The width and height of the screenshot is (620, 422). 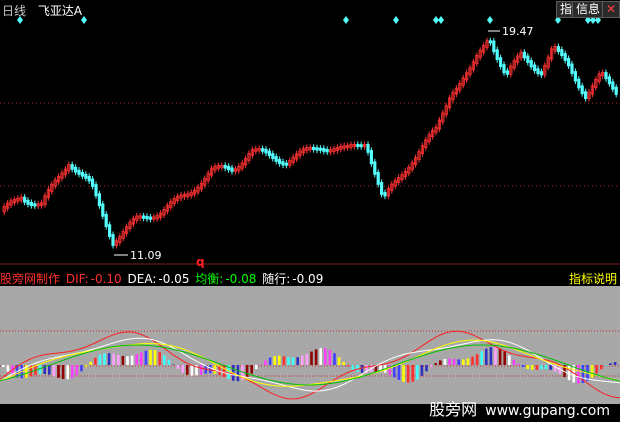 What do you see at coordinates (453, 409) in the screenshot?
I see `watermark-cn: 股旁网` at bounding box center [453, 409].